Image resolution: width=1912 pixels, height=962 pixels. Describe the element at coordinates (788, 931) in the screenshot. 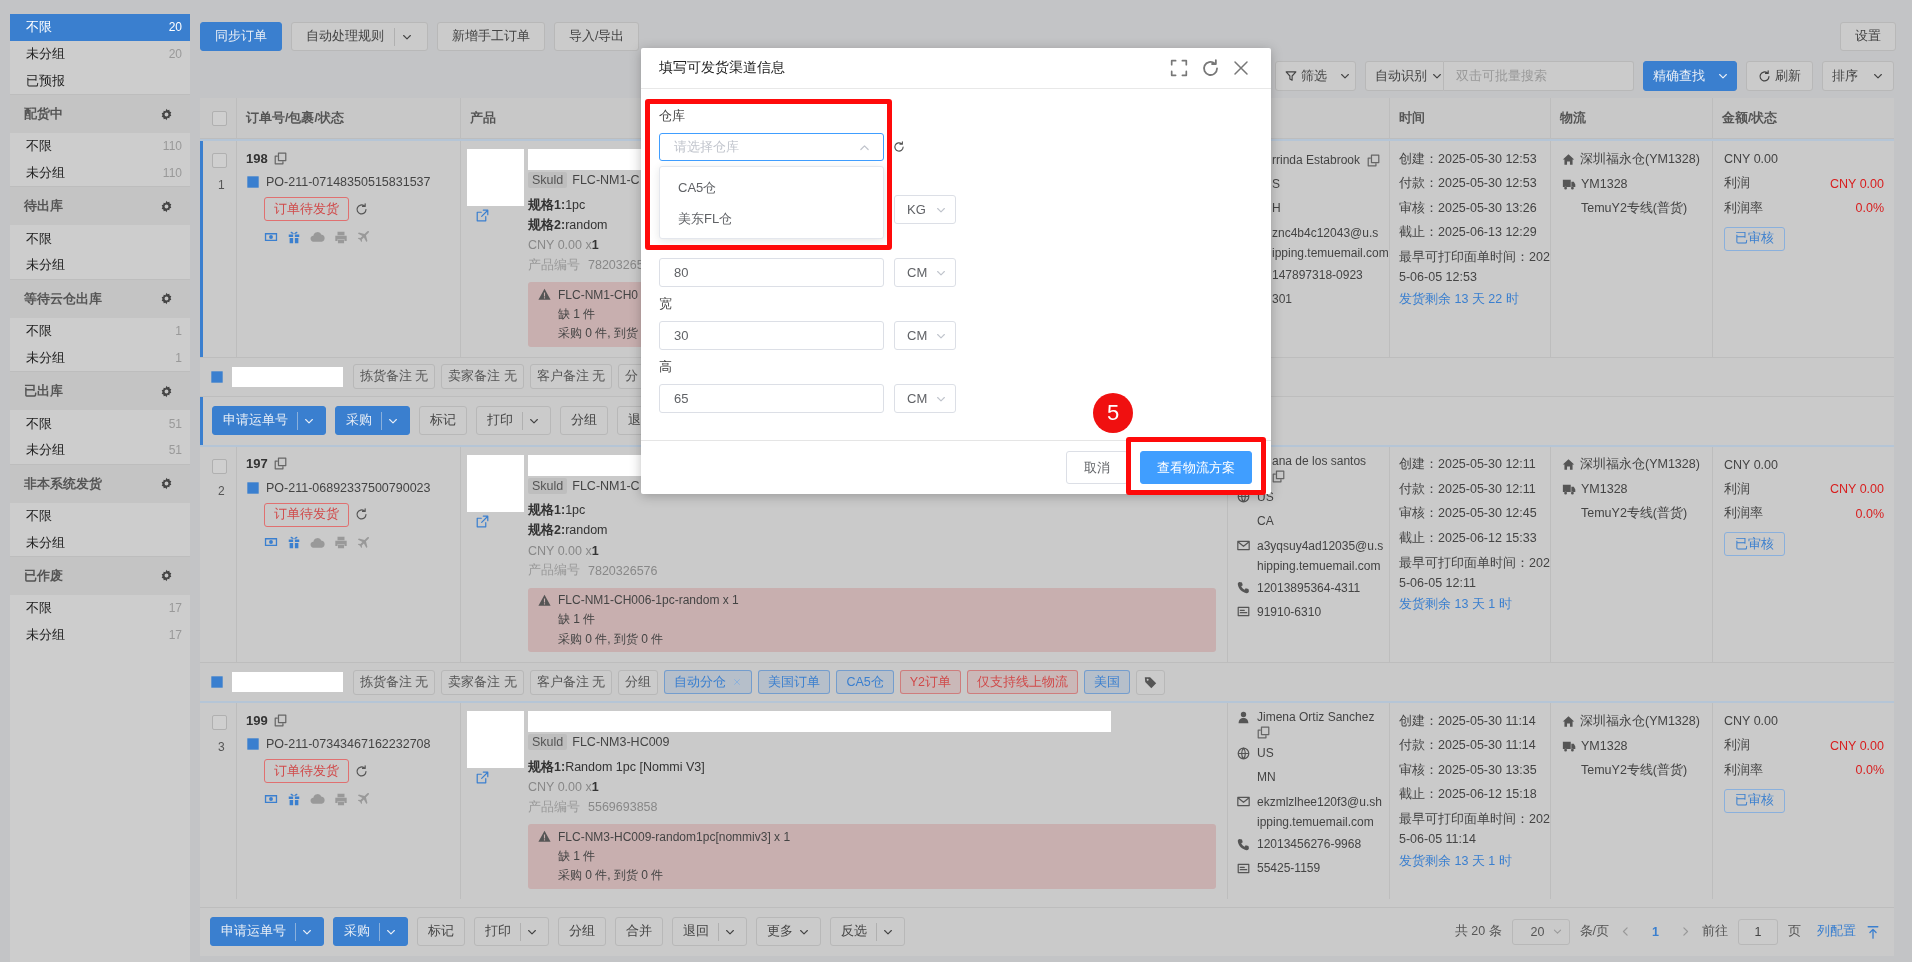

I see `action-button: 更多` at that location.